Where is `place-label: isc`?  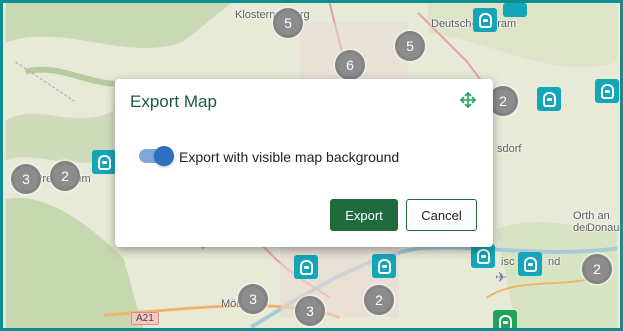 place-label: isc is located at coordinates (508, 262).